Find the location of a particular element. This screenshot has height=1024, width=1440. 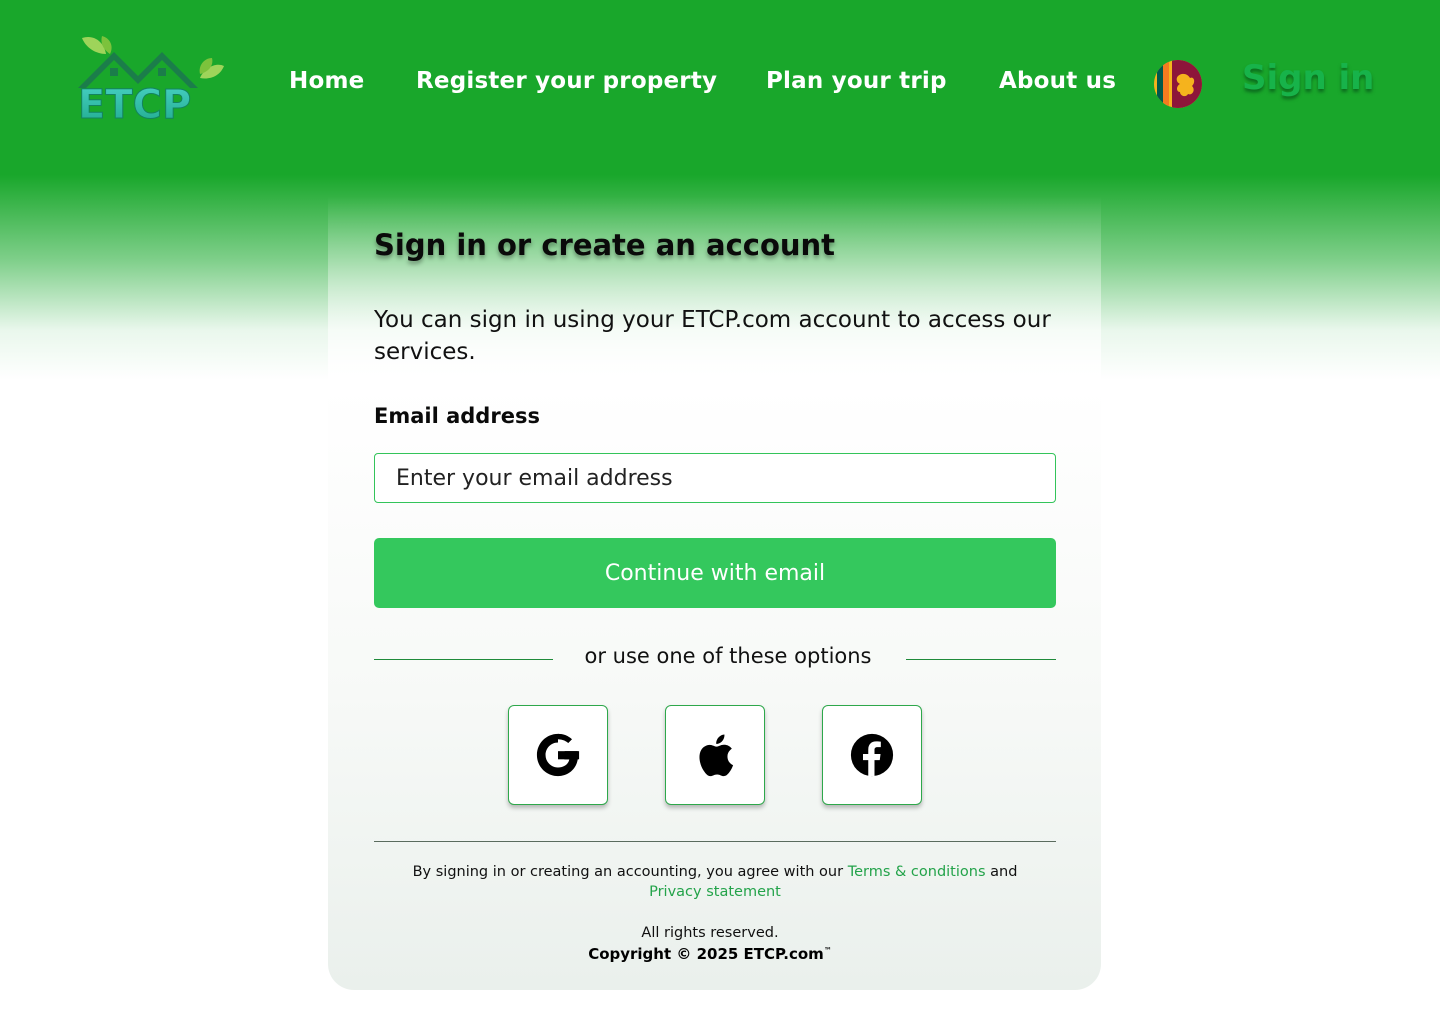

language-flag-icon is located at coordinates (1178, 84).